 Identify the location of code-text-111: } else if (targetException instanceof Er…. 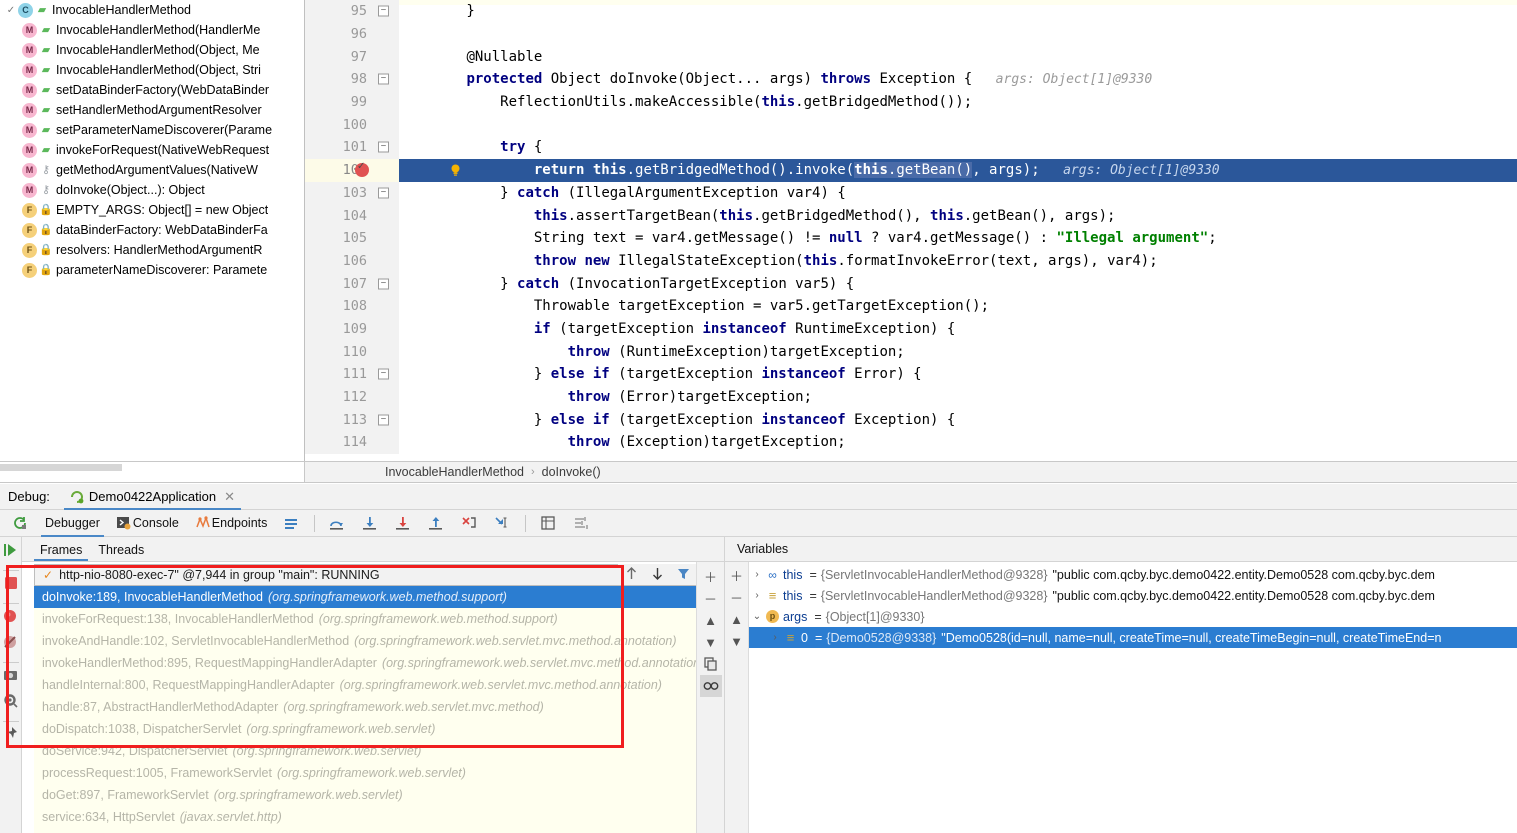
(958, 374).